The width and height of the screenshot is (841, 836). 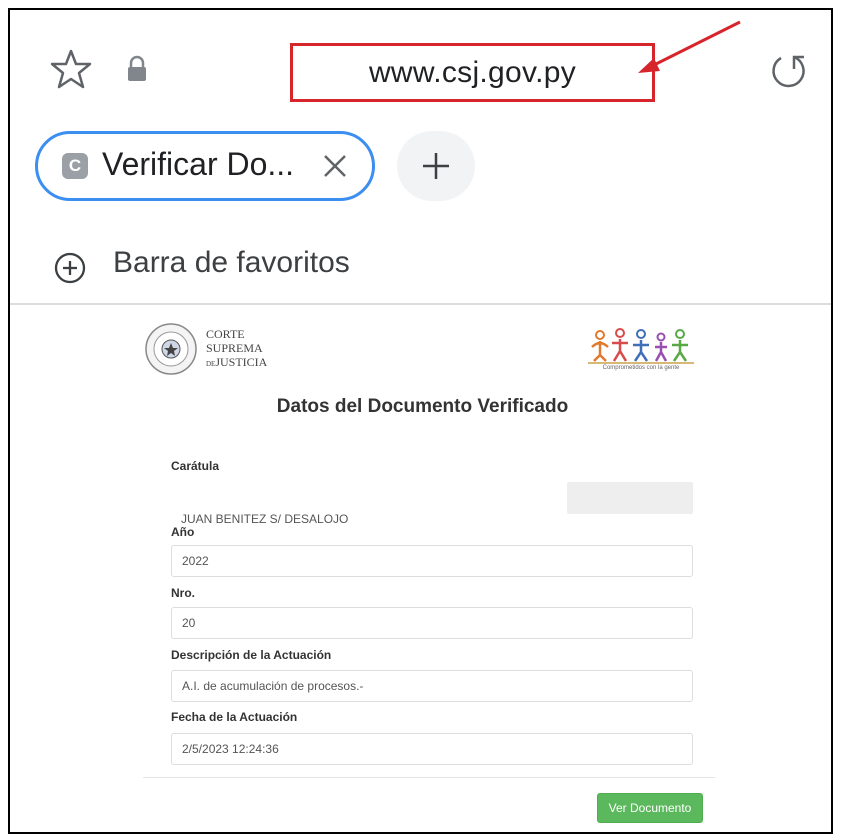 What do you see at coordinates (241, 362) in the screenshot?
I see `logo-line-justicia: JUSTICIA` at bounding box center [241, 362].